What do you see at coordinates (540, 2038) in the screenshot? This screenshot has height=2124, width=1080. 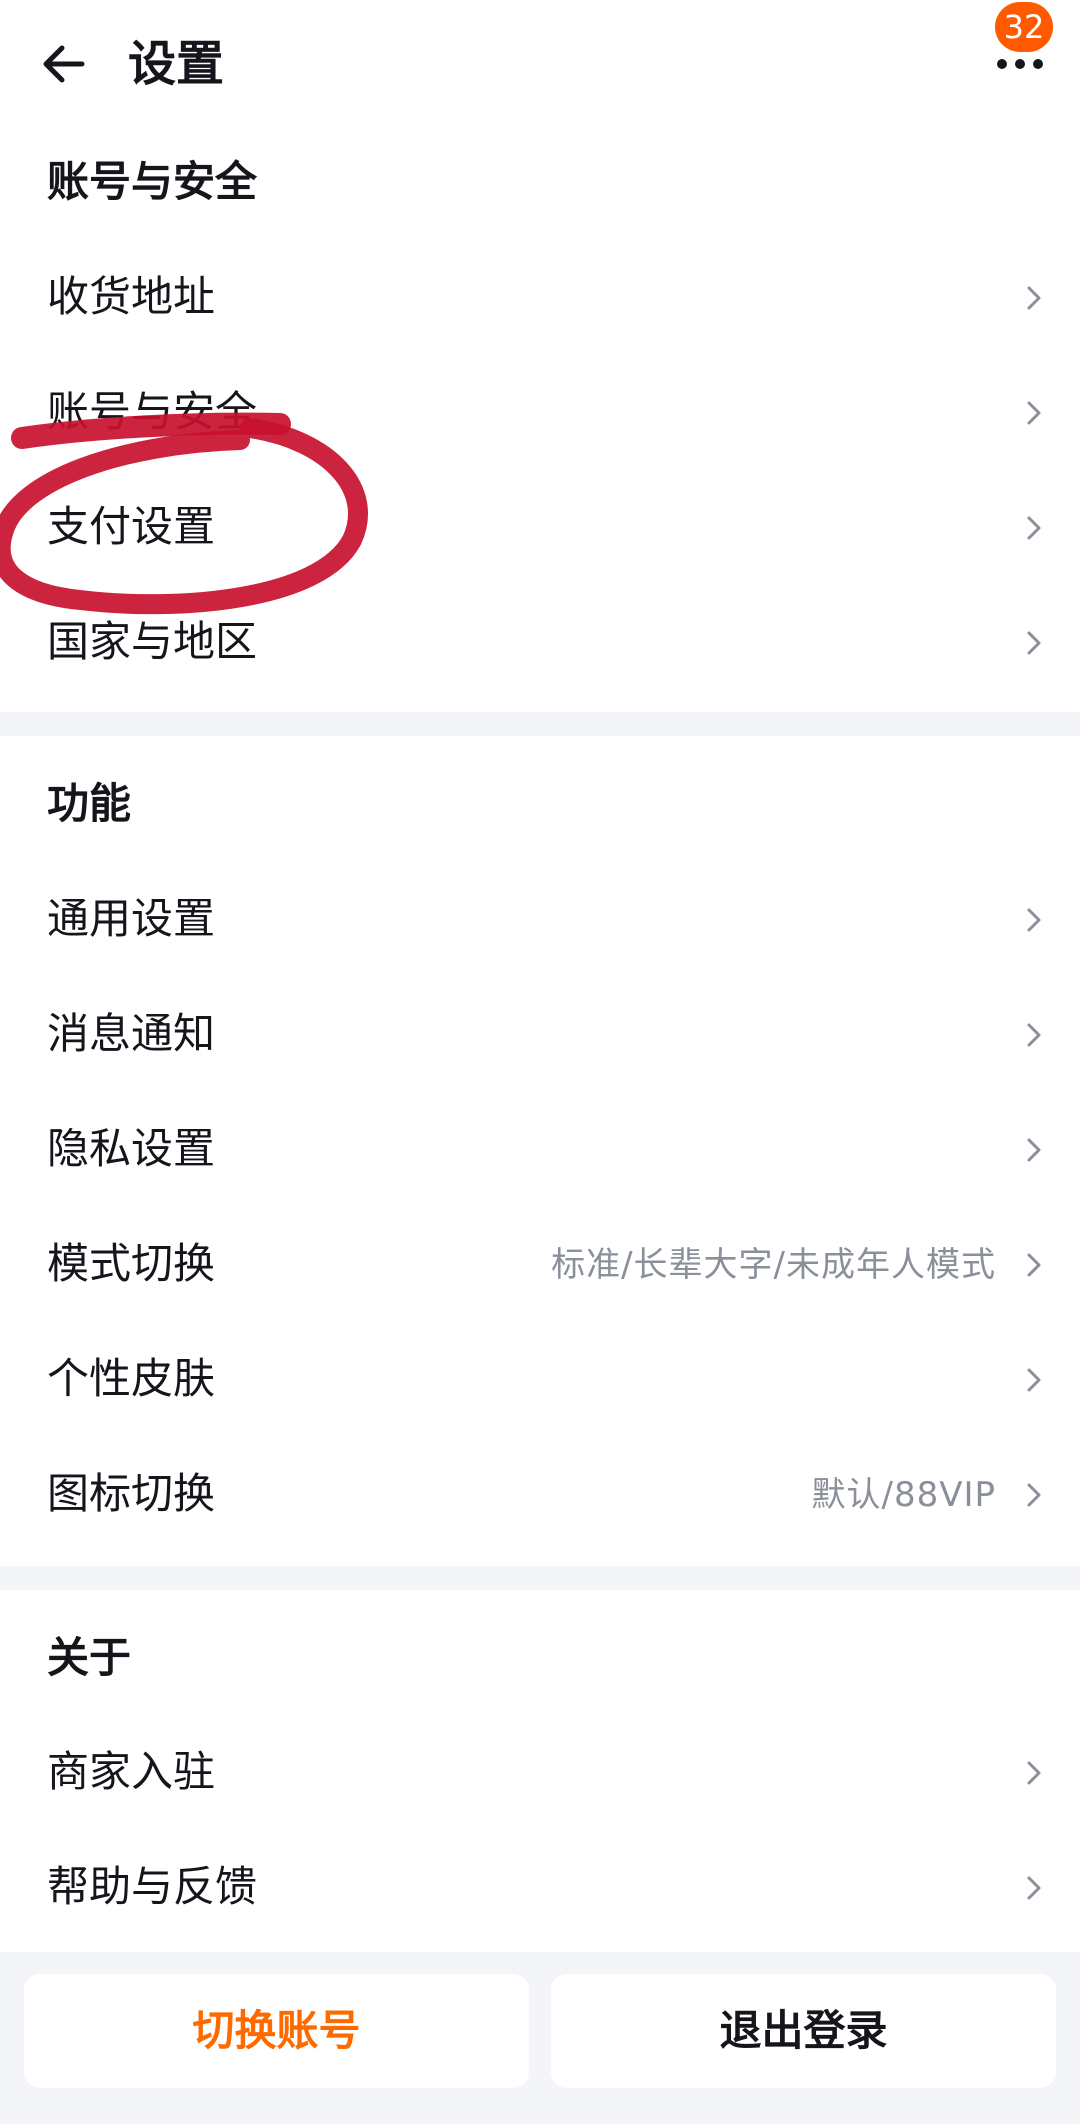 I see `footer-actions: 切换账号 退出登录` at bounding box center [540, 2038].